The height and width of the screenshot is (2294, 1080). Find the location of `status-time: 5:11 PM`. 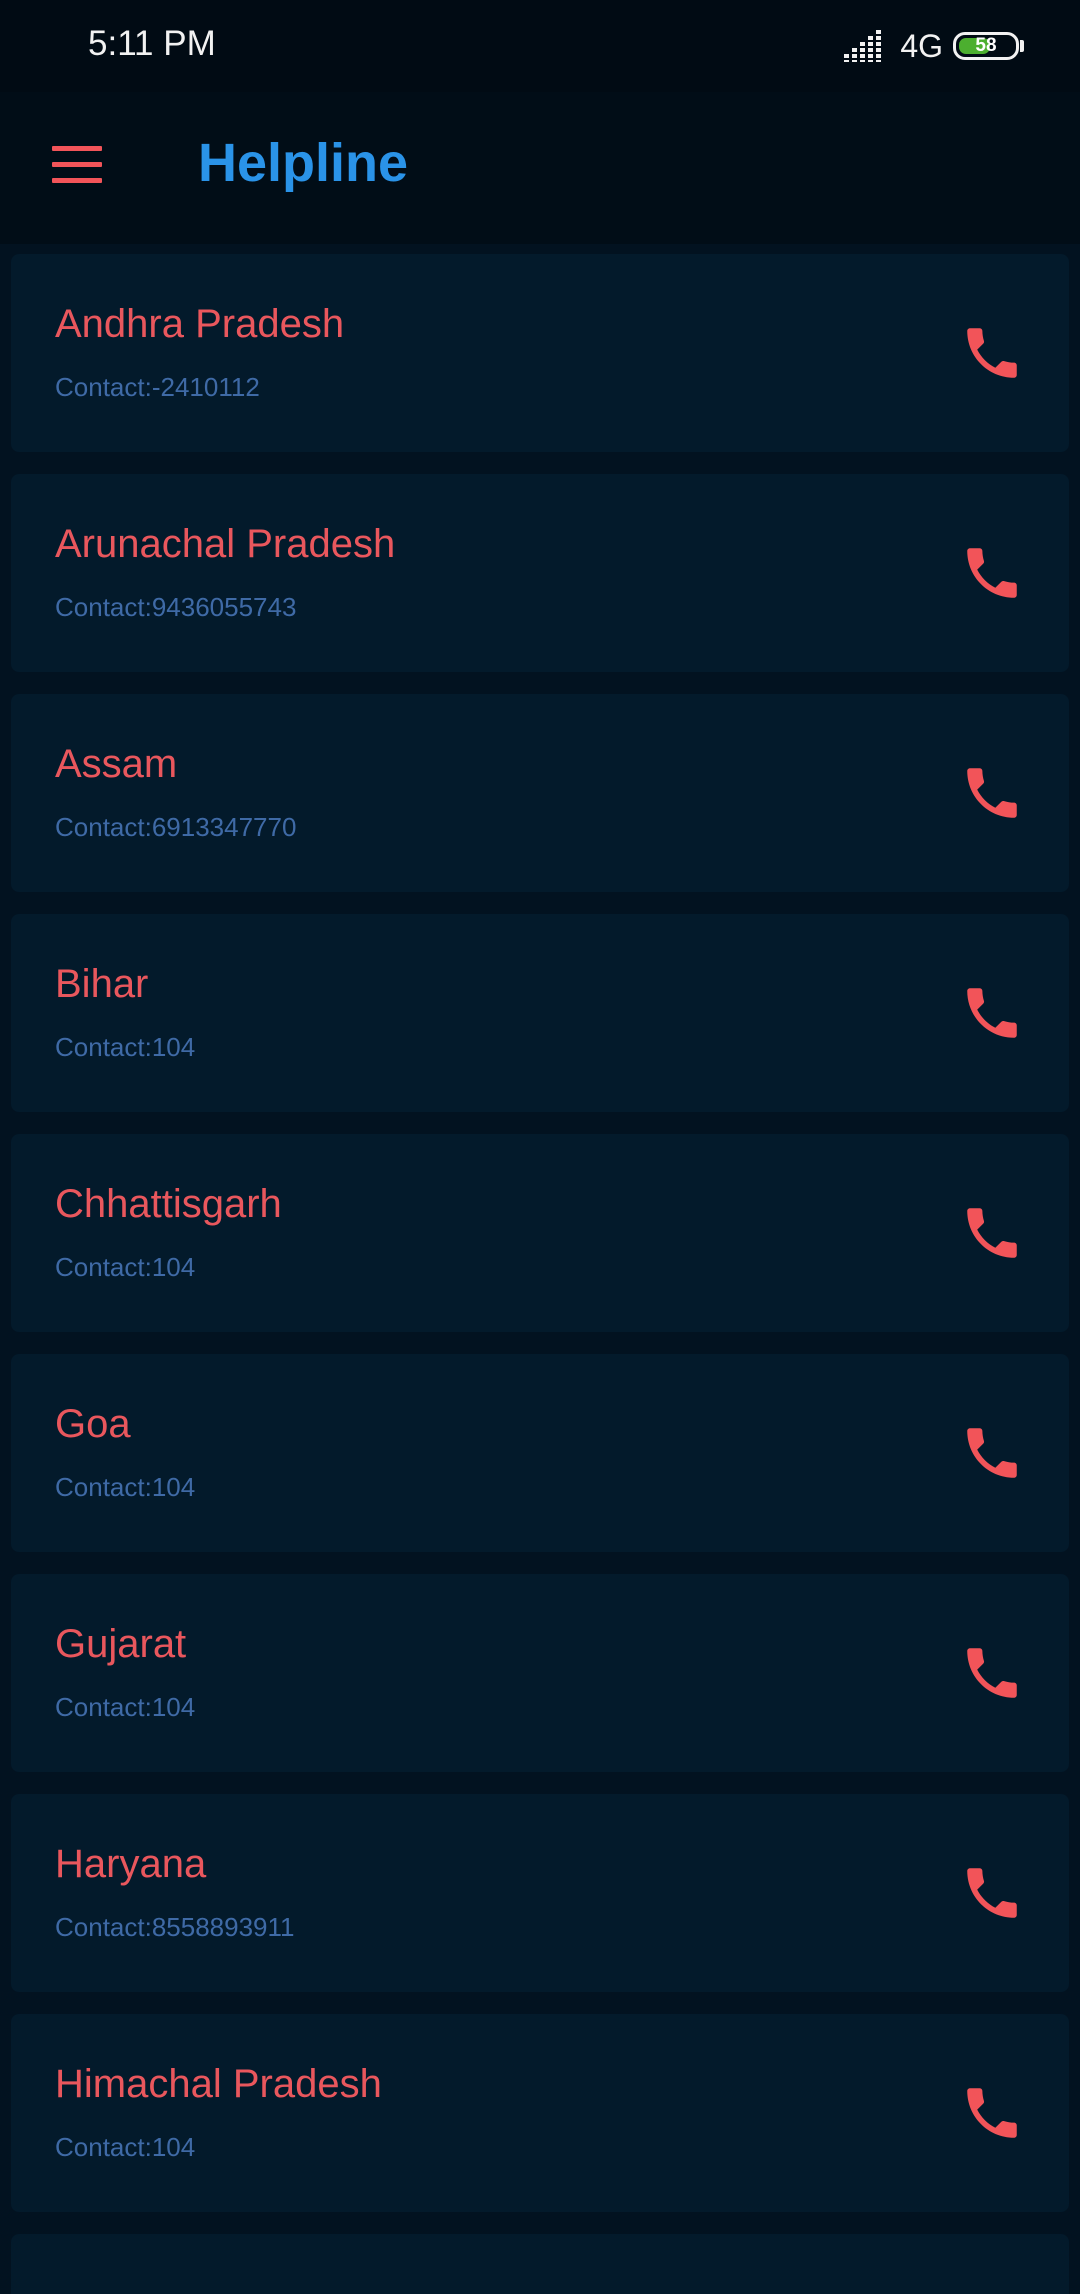

status-time: 5:11 PM is located at coordinates (152, 43).